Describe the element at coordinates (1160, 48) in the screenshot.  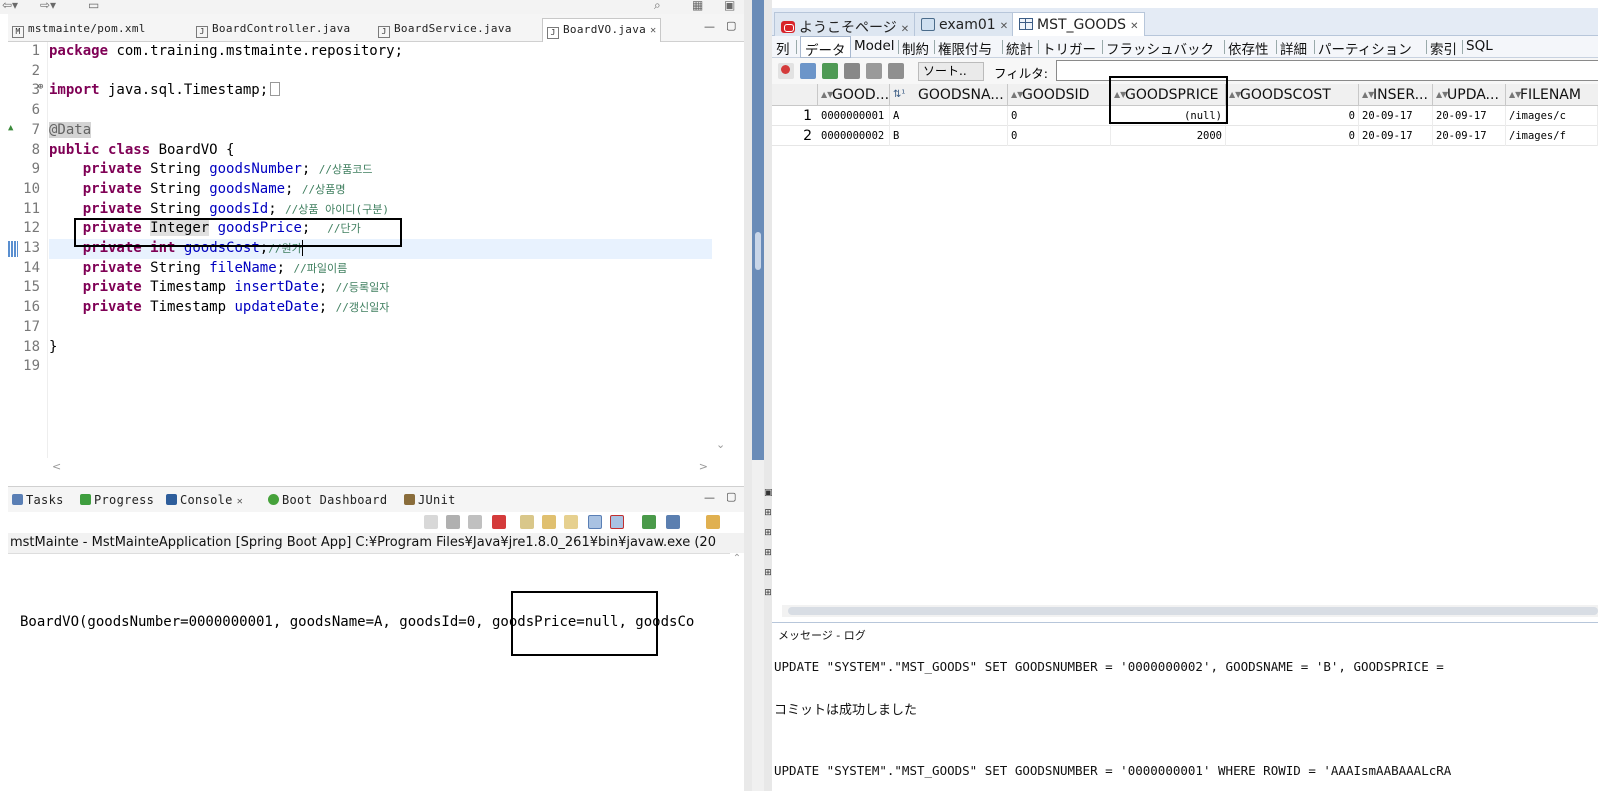
I see `tab-flashback: フラッシュバック` at that location.